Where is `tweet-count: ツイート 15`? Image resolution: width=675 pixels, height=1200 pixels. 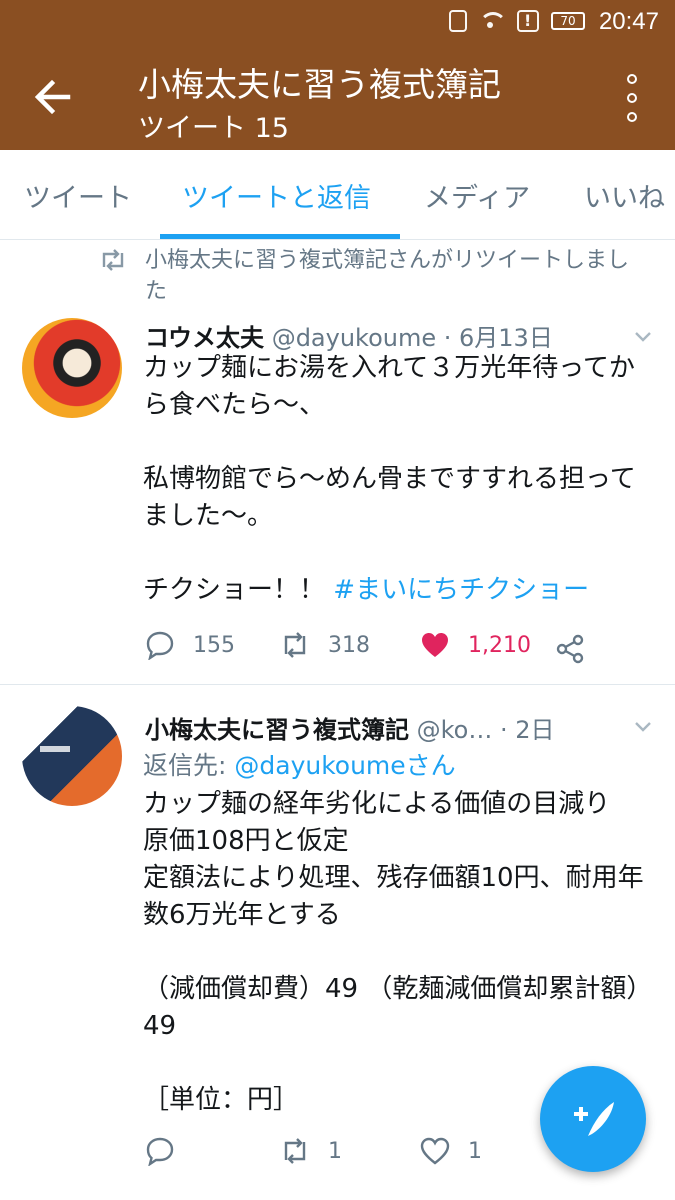
tweet-count: ツイート 15 is located at coordinates (213, 128).